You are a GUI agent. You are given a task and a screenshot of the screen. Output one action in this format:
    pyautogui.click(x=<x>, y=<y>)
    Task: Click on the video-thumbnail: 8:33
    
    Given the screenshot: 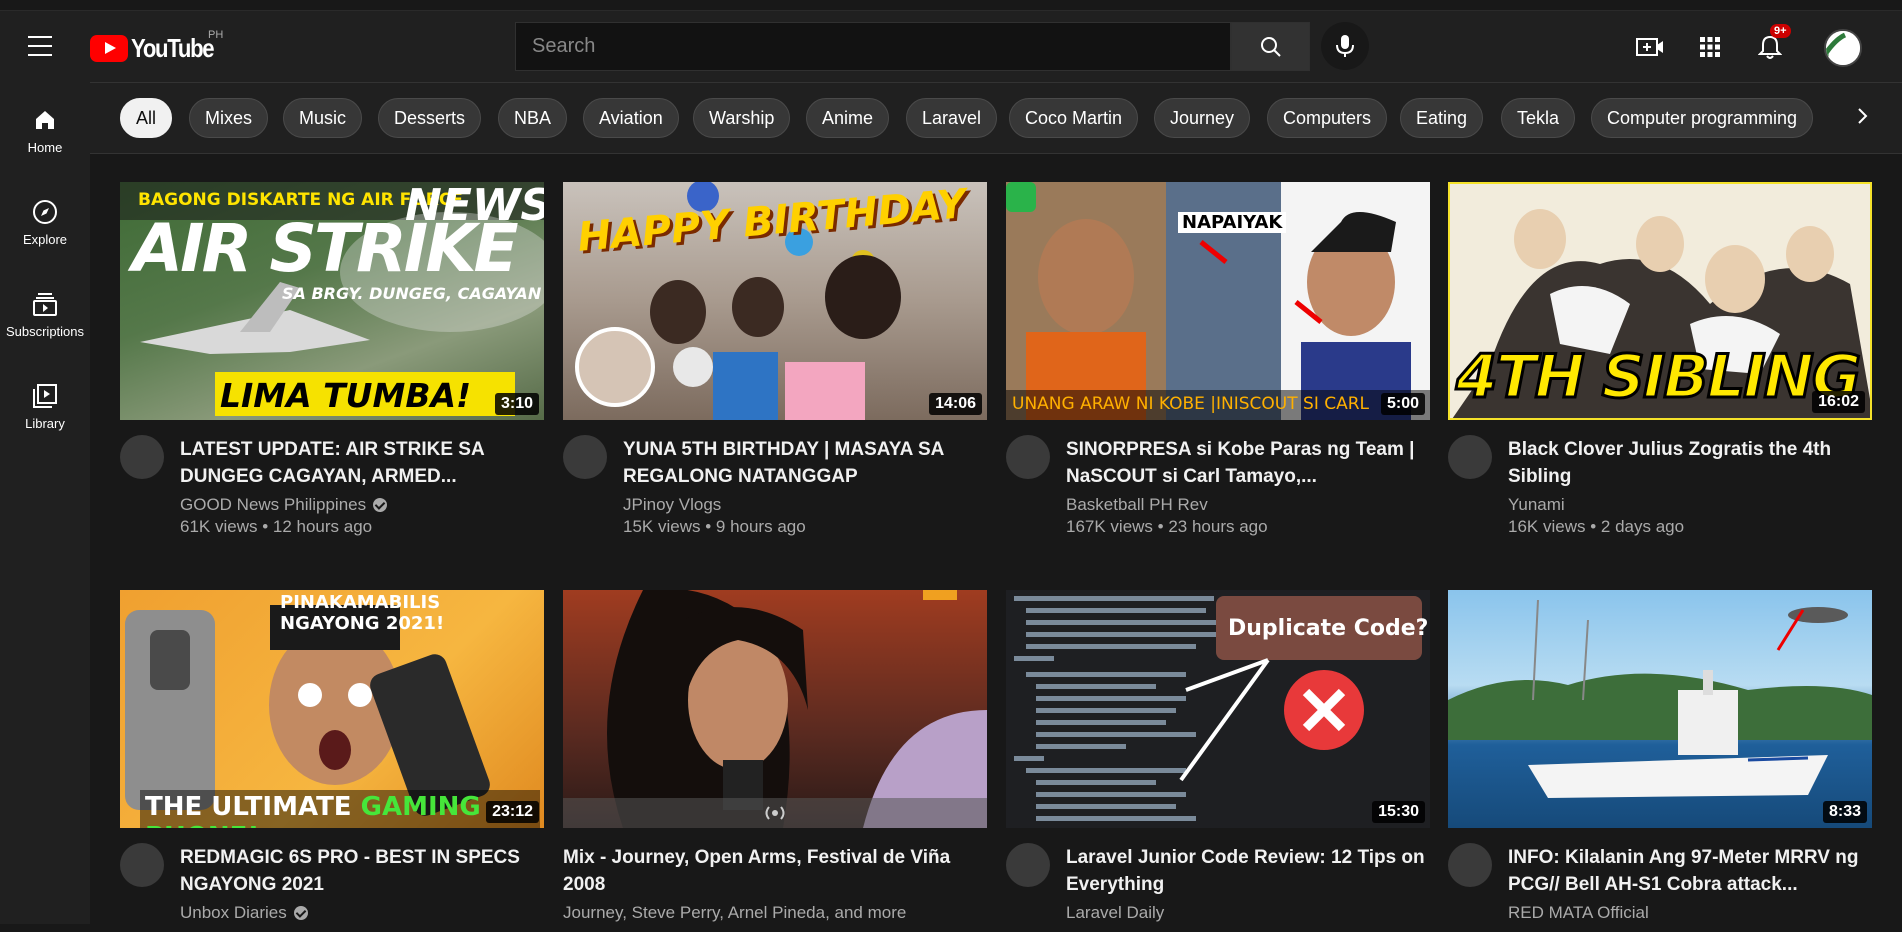 What is the action you would take?
    pyautogui.click(x=1660, y=709)
    